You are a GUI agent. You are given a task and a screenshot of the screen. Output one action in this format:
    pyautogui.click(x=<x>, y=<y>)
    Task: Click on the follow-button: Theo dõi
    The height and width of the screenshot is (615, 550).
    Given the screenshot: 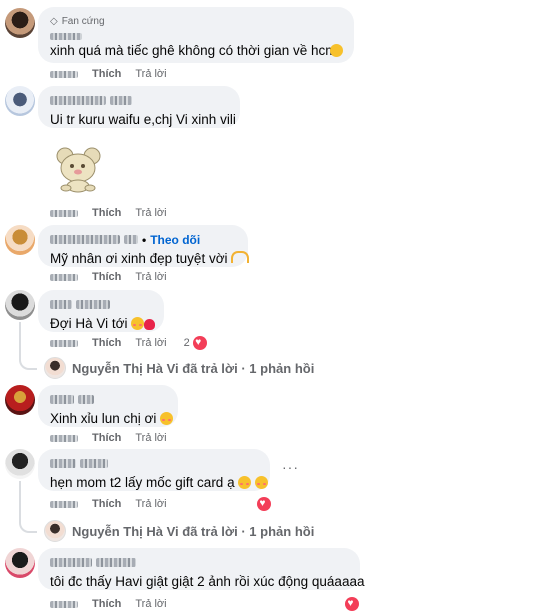 What is the action you would take?
    pyautogui.click(x=175, y=240)
    